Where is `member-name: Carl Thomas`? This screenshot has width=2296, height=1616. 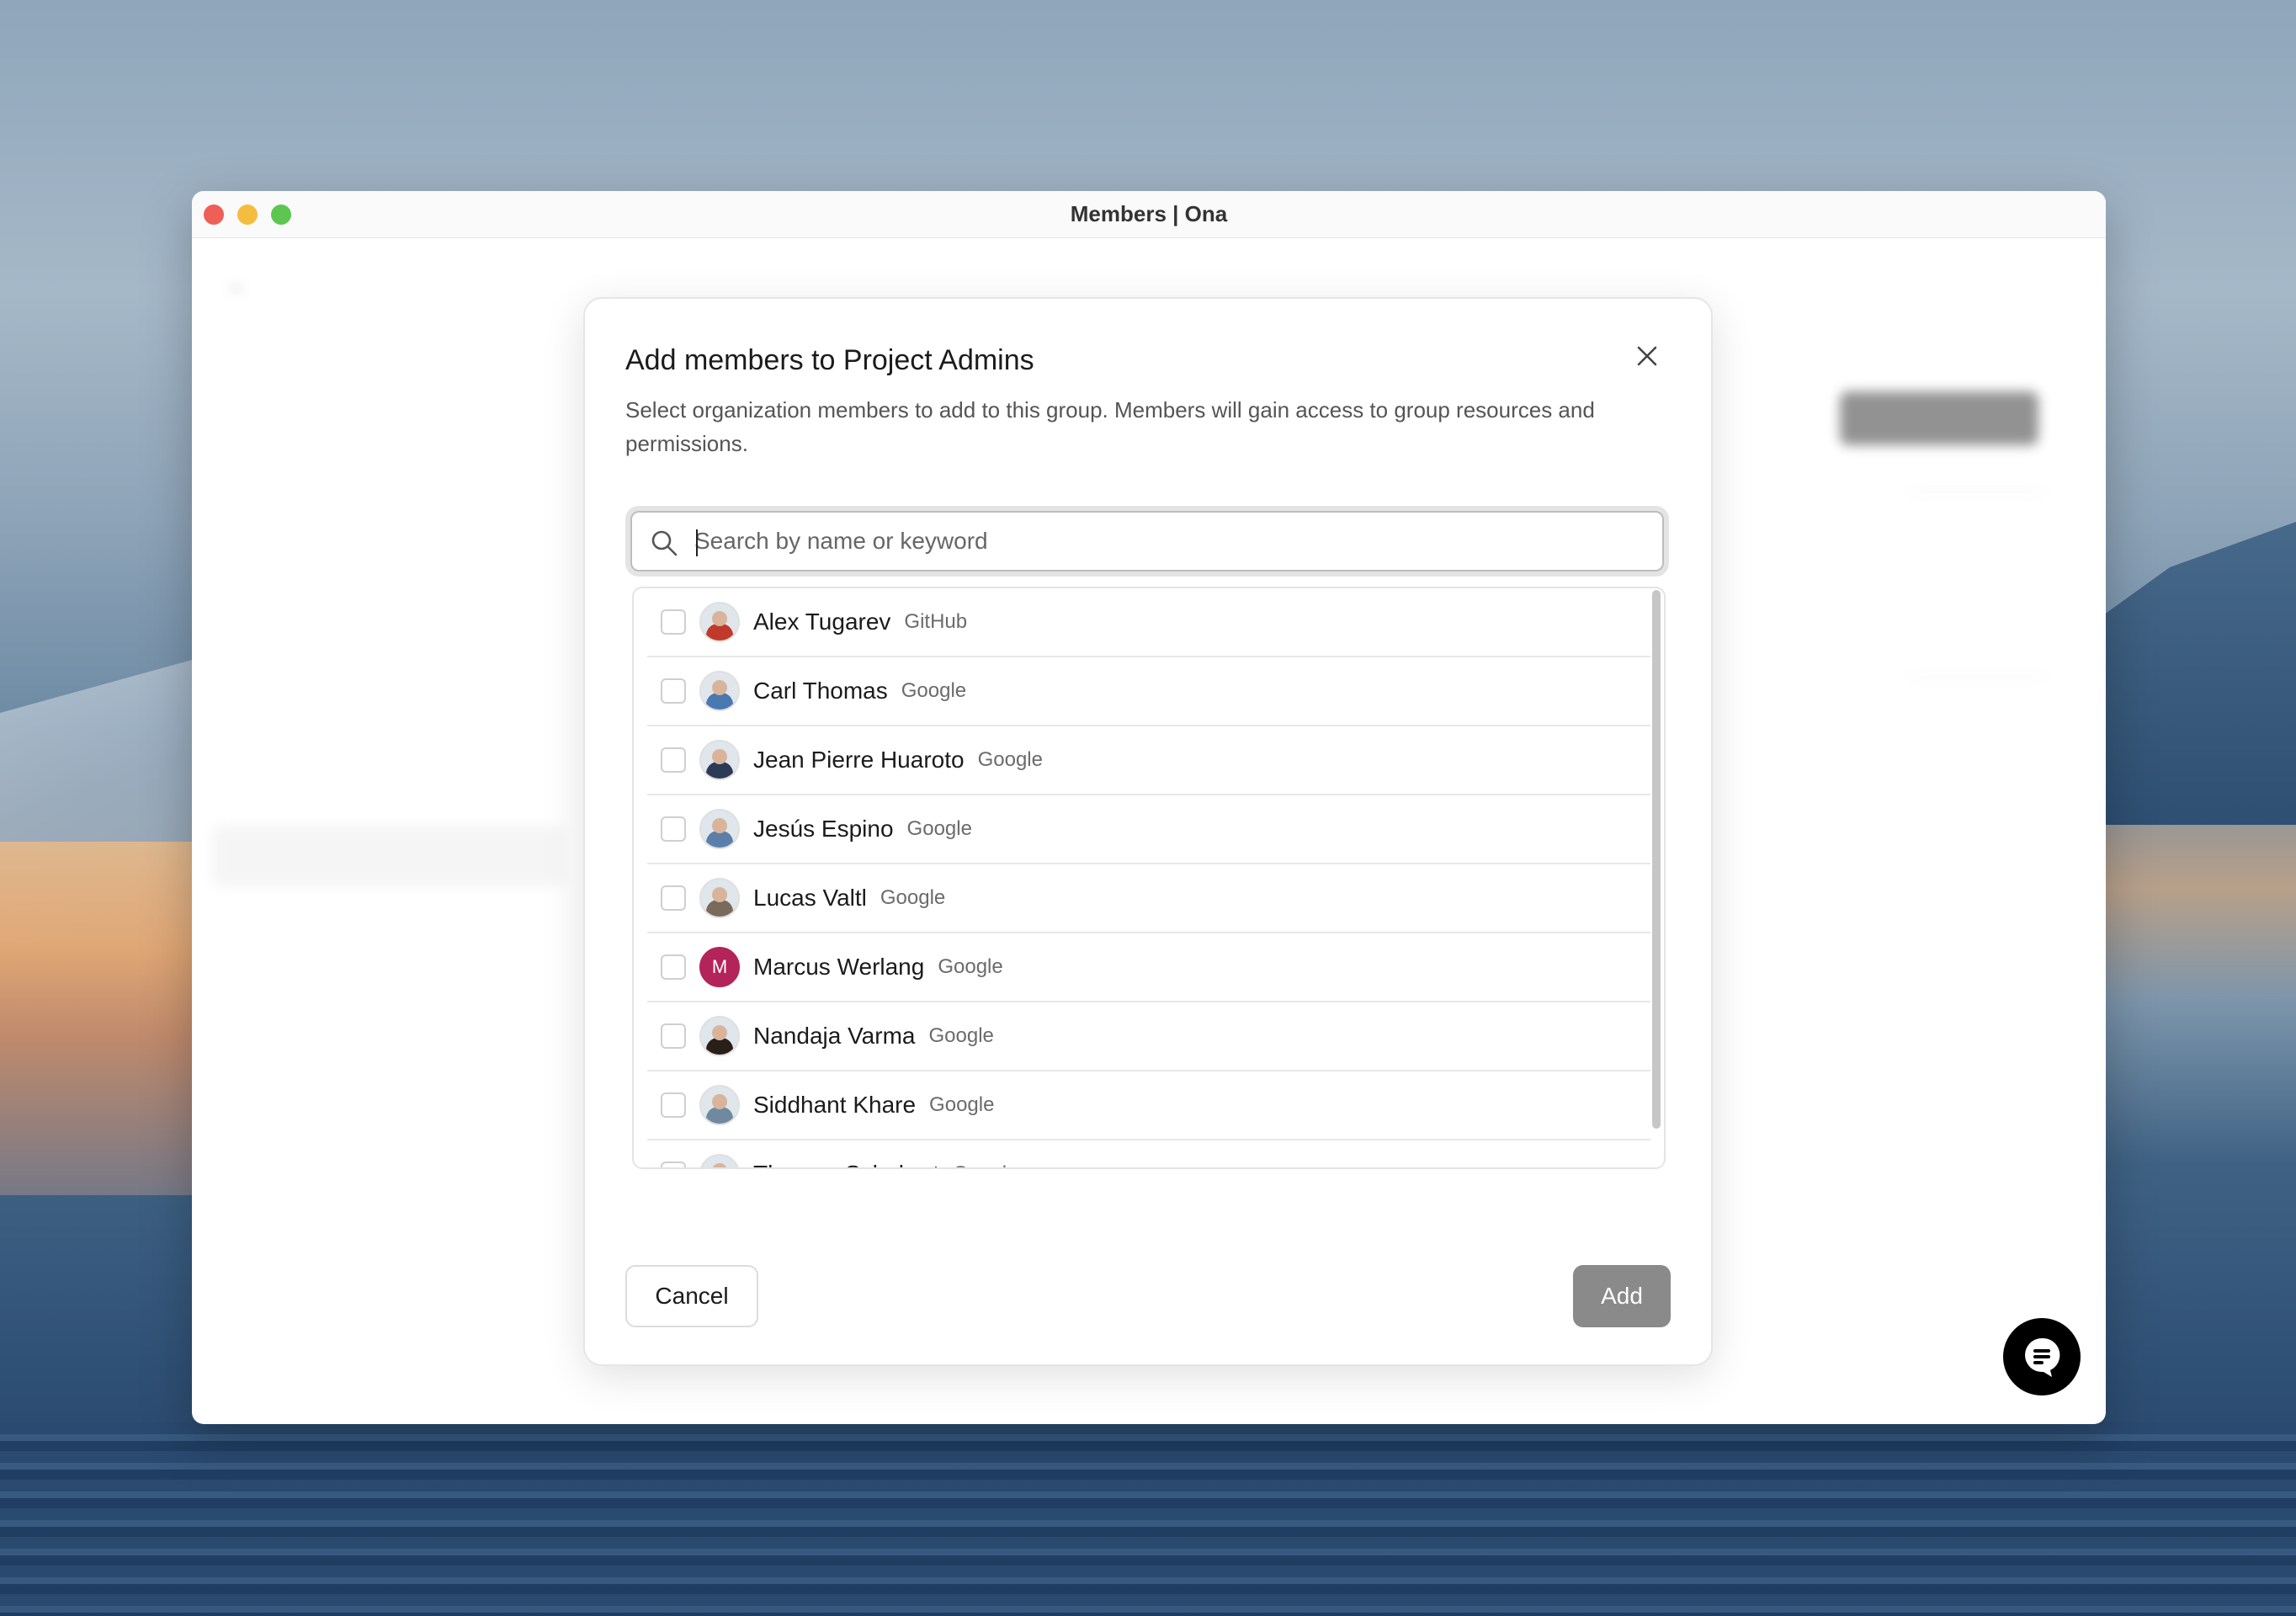
member-name: Carl Thomas is located at coordinates (821, 691).